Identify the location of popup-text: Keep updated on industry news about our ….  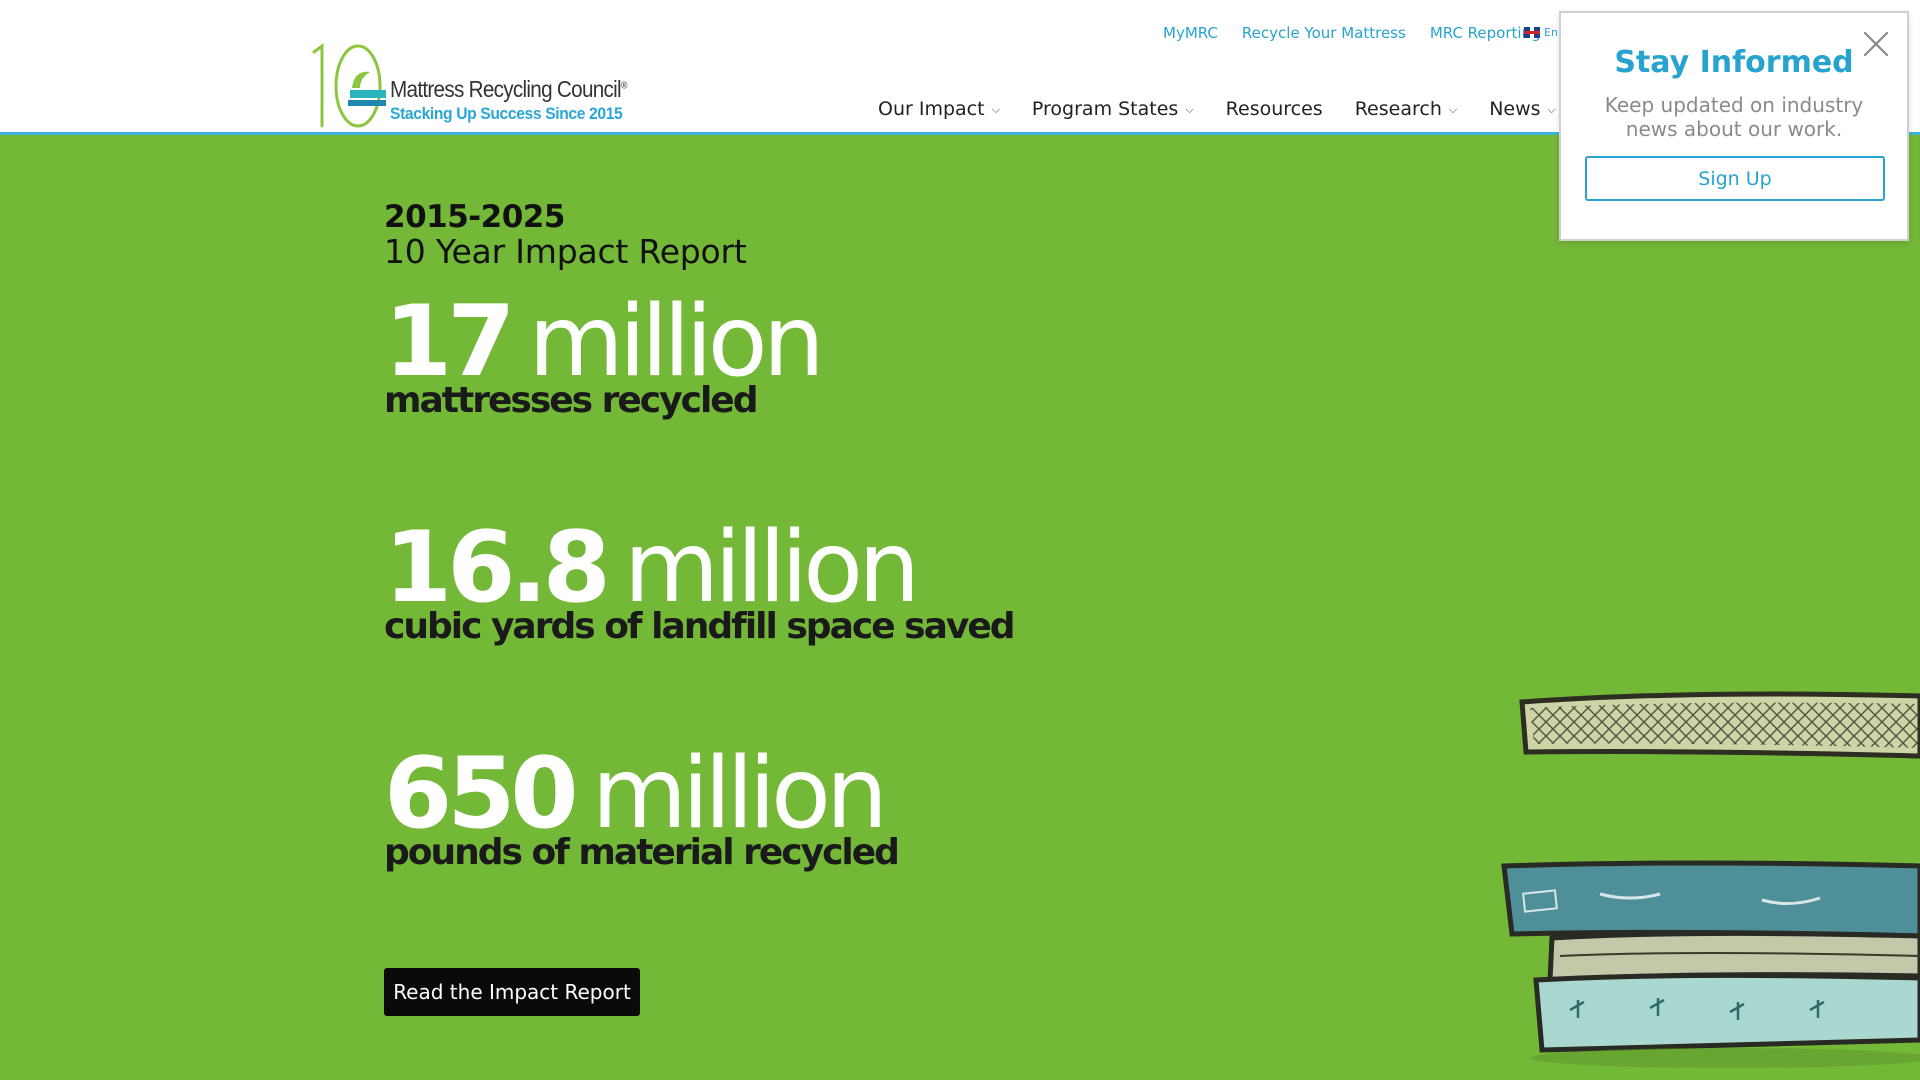
(1734, 117).